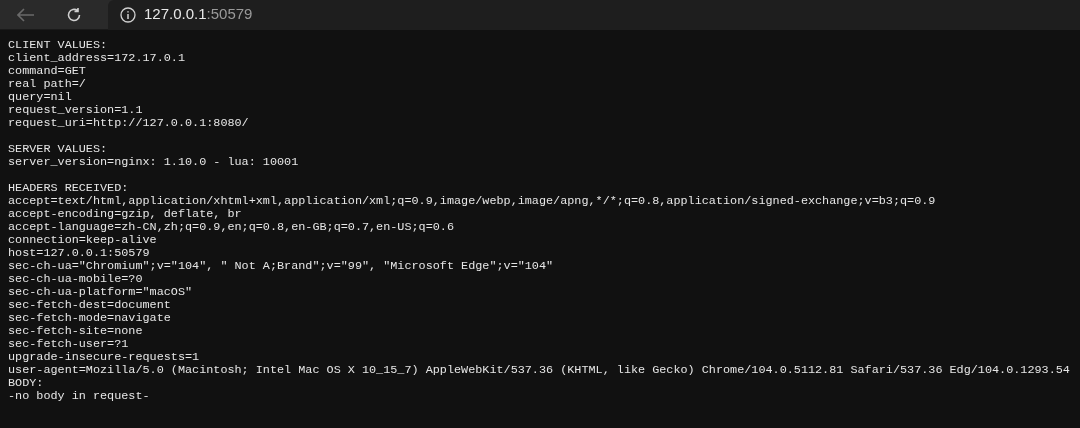 This screenshot has width=1080, height=428. Describe the element at coordinates (26, 383) in the screenshot. I see `section-heading: BODY:` at that location.